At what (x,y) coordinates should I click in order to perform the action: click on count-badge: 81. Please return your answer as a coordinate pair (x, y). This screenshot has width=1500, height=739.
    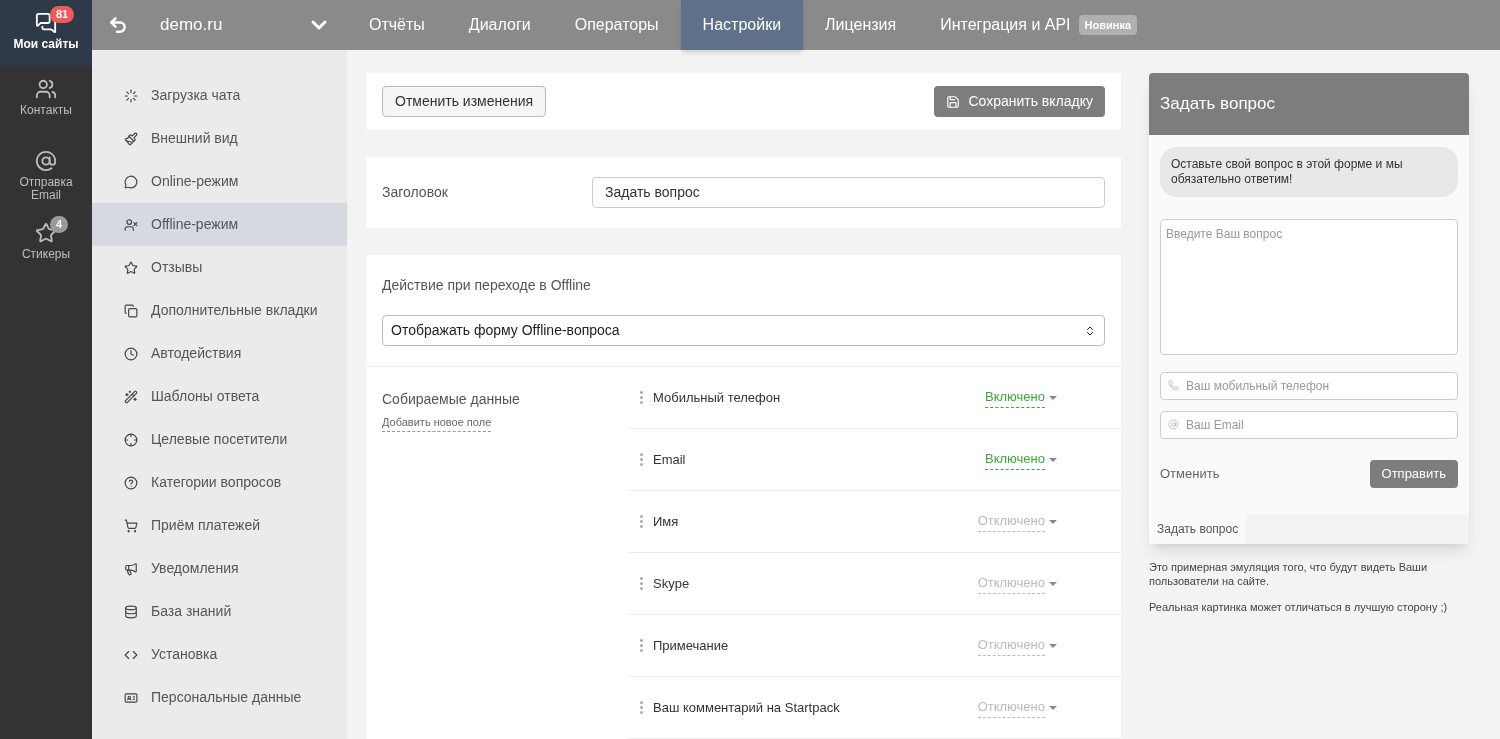
    Looking at the image, I should click on (62, 14).